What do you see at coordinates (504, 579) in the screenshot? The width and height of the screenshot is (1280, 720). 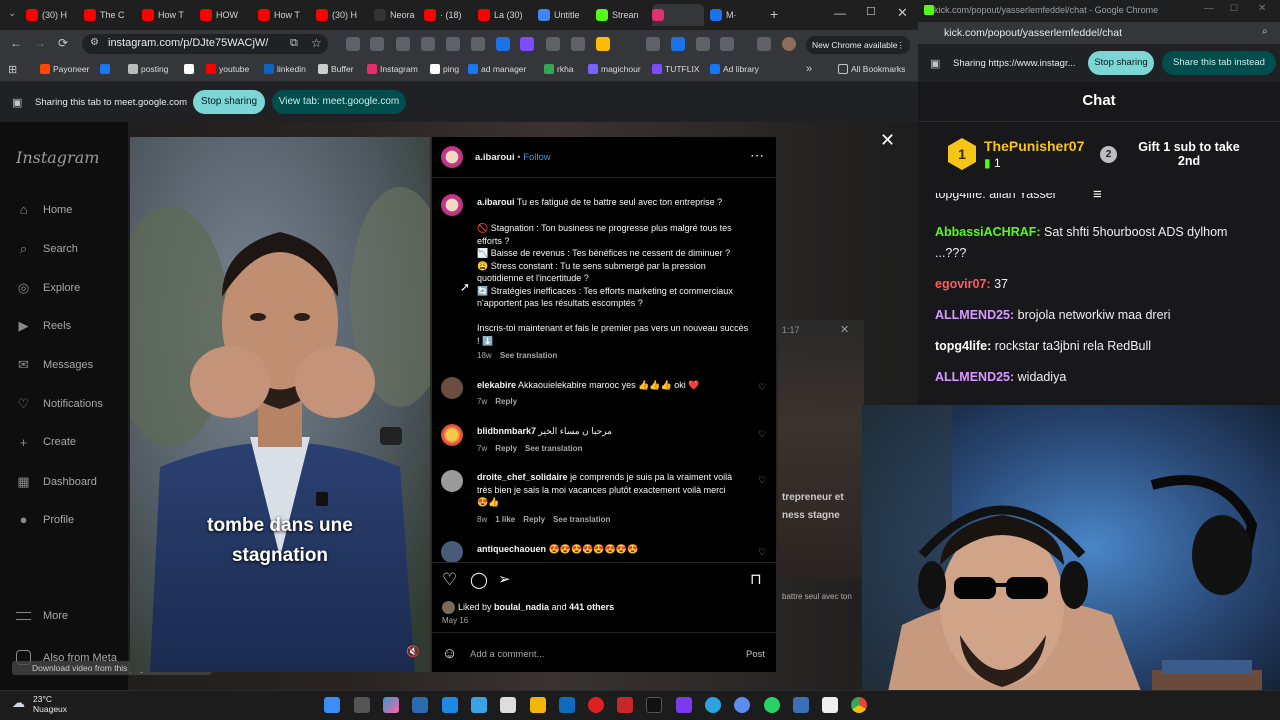 I see `share-icon: ➢` at bounding box center [504, 579].